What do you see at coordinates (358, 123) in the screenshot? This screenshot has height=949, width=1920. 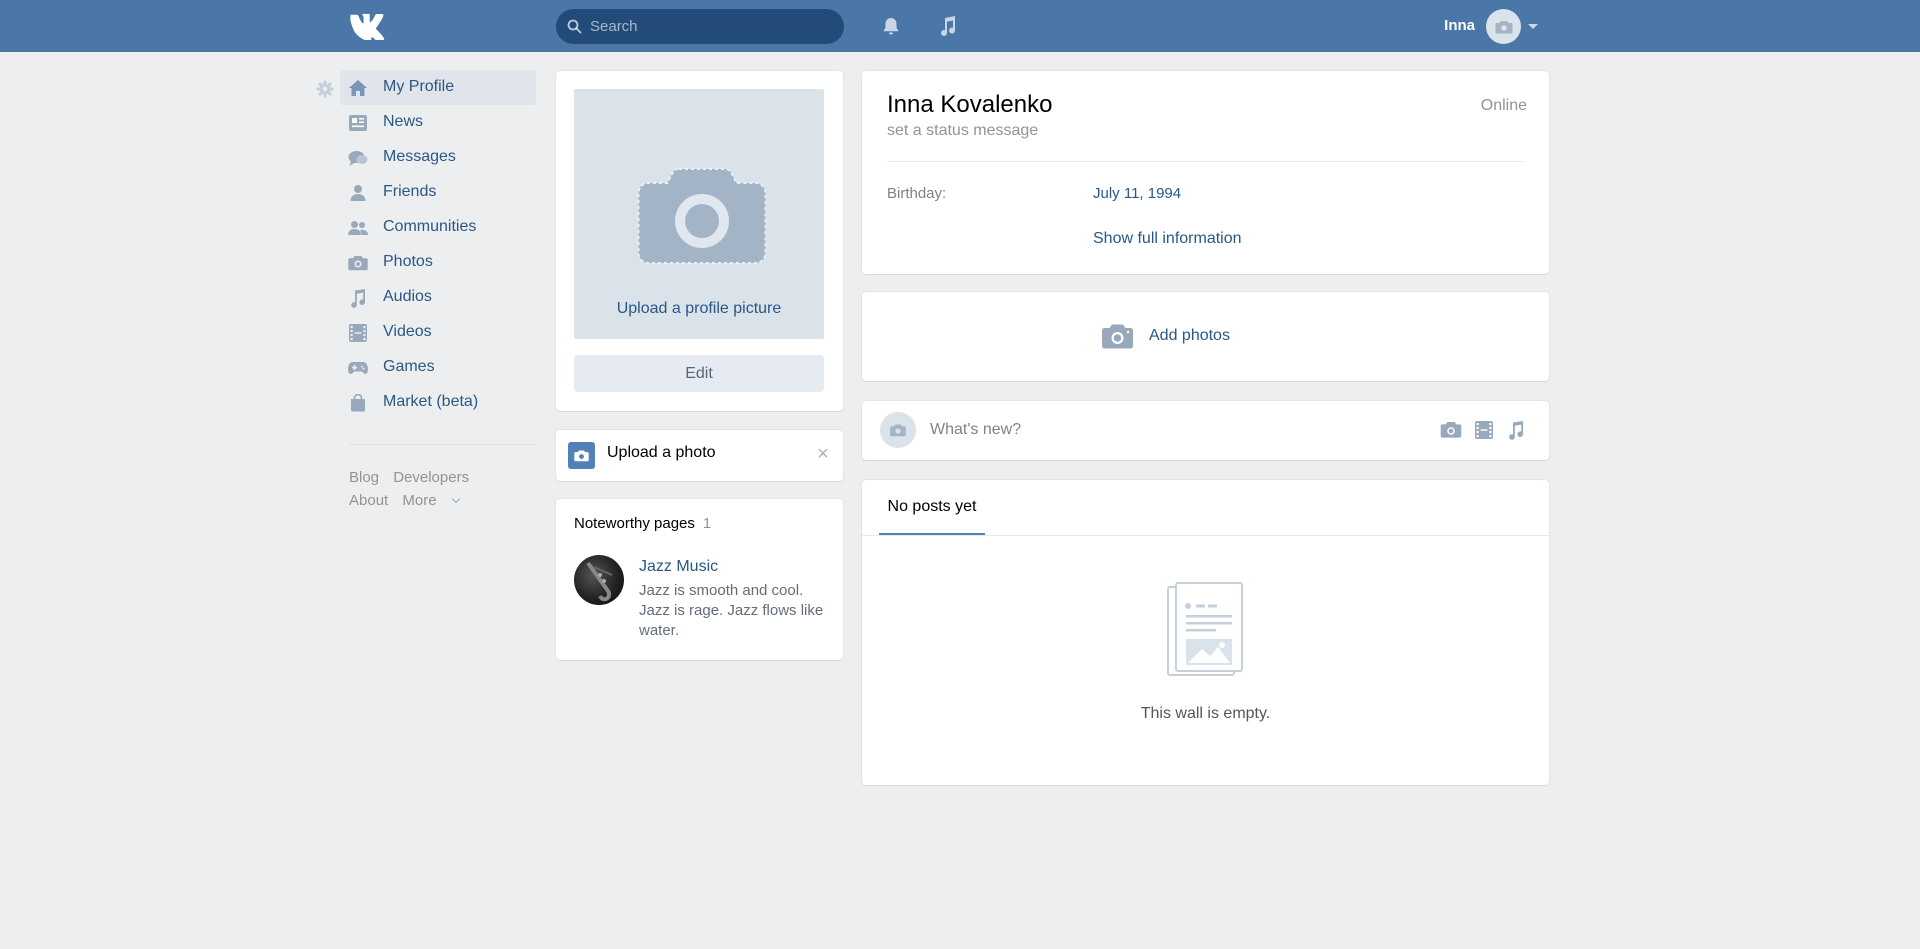 I see `news-icon` at bounding box center [358, 123].